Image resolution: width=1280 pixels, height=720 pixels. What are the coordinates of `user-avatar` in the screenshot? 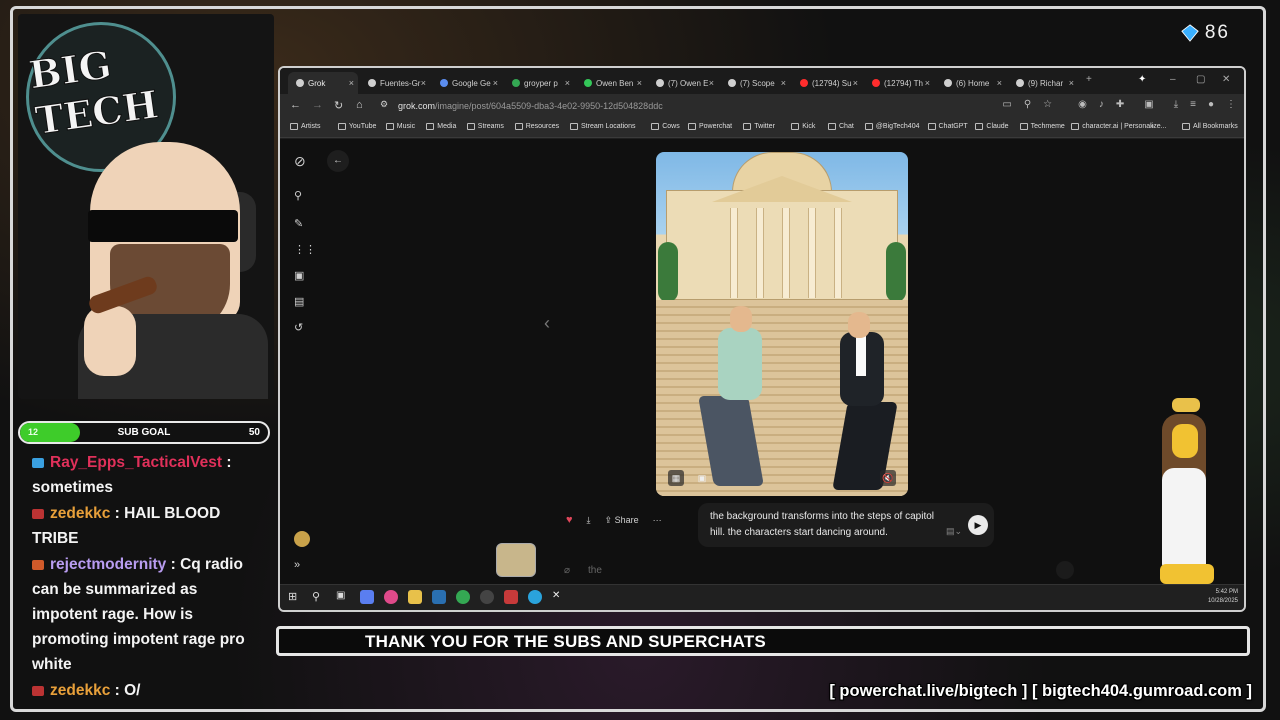 It's located at (302, 539).